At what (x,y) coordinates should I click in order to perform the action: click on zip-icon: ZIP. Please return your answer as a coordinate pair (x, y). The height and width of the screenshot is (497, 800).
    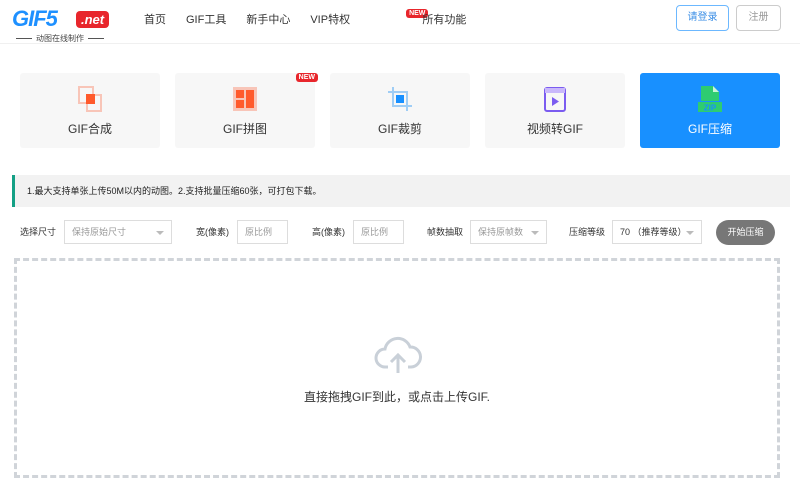
    Looking at the image, I should click on (710, 99).